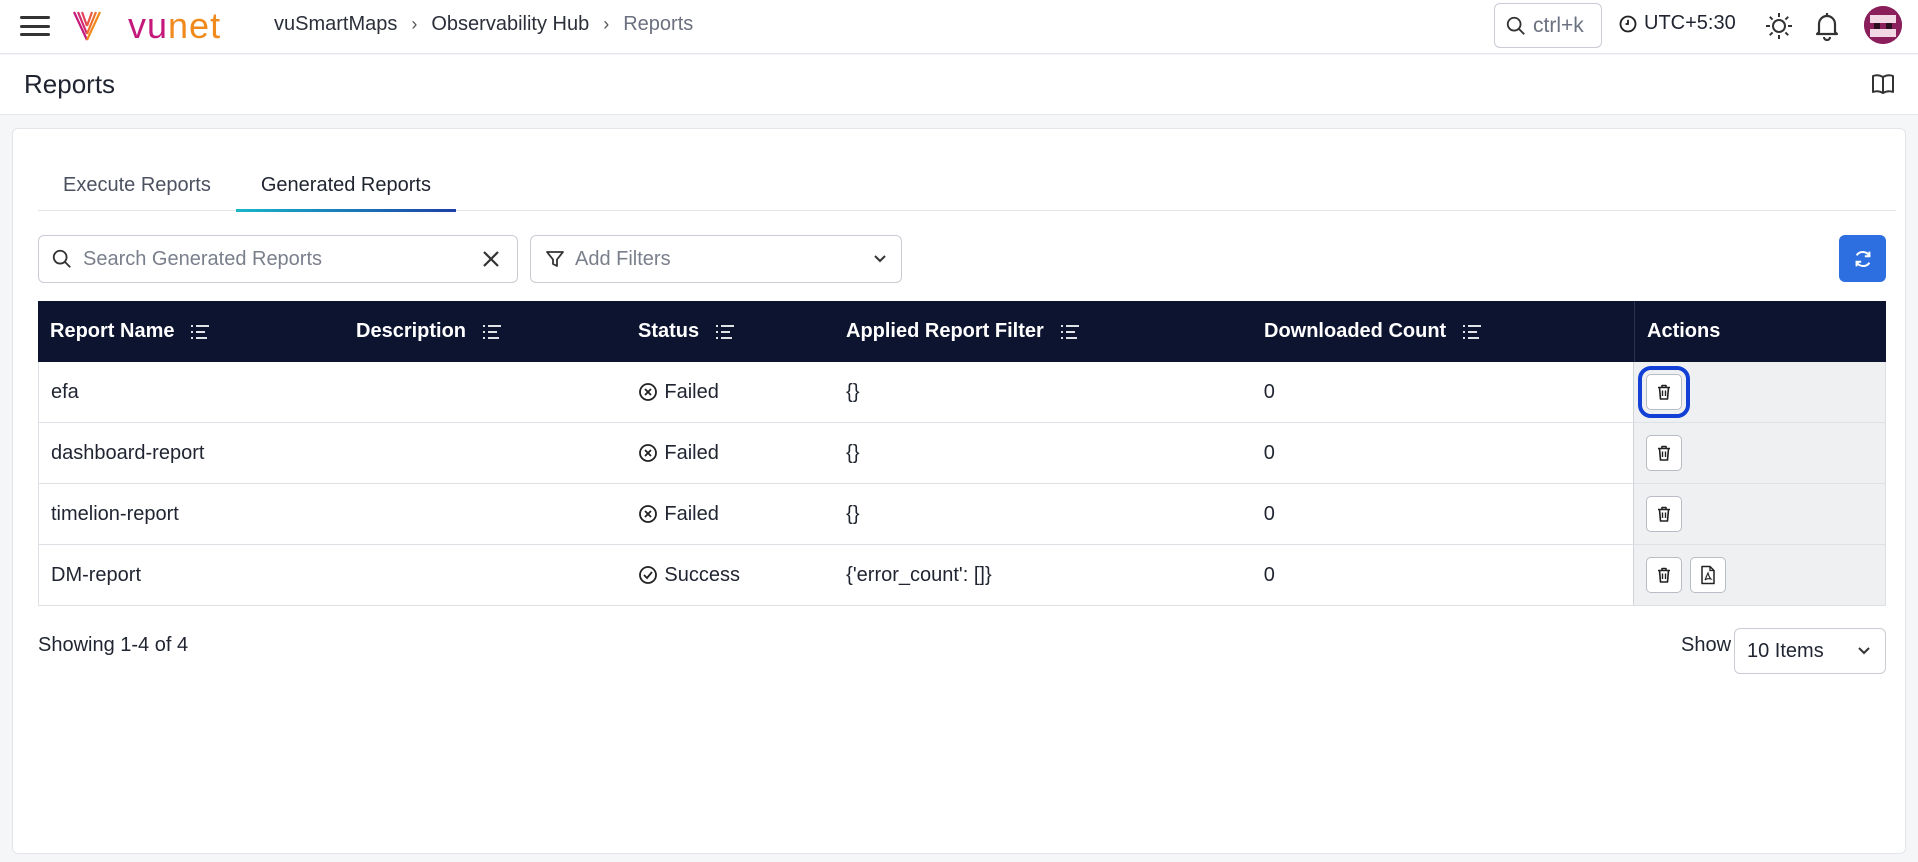 This screenshot has width=1918, height=862. I want to click on status-cell: Success, so click(730, 575).